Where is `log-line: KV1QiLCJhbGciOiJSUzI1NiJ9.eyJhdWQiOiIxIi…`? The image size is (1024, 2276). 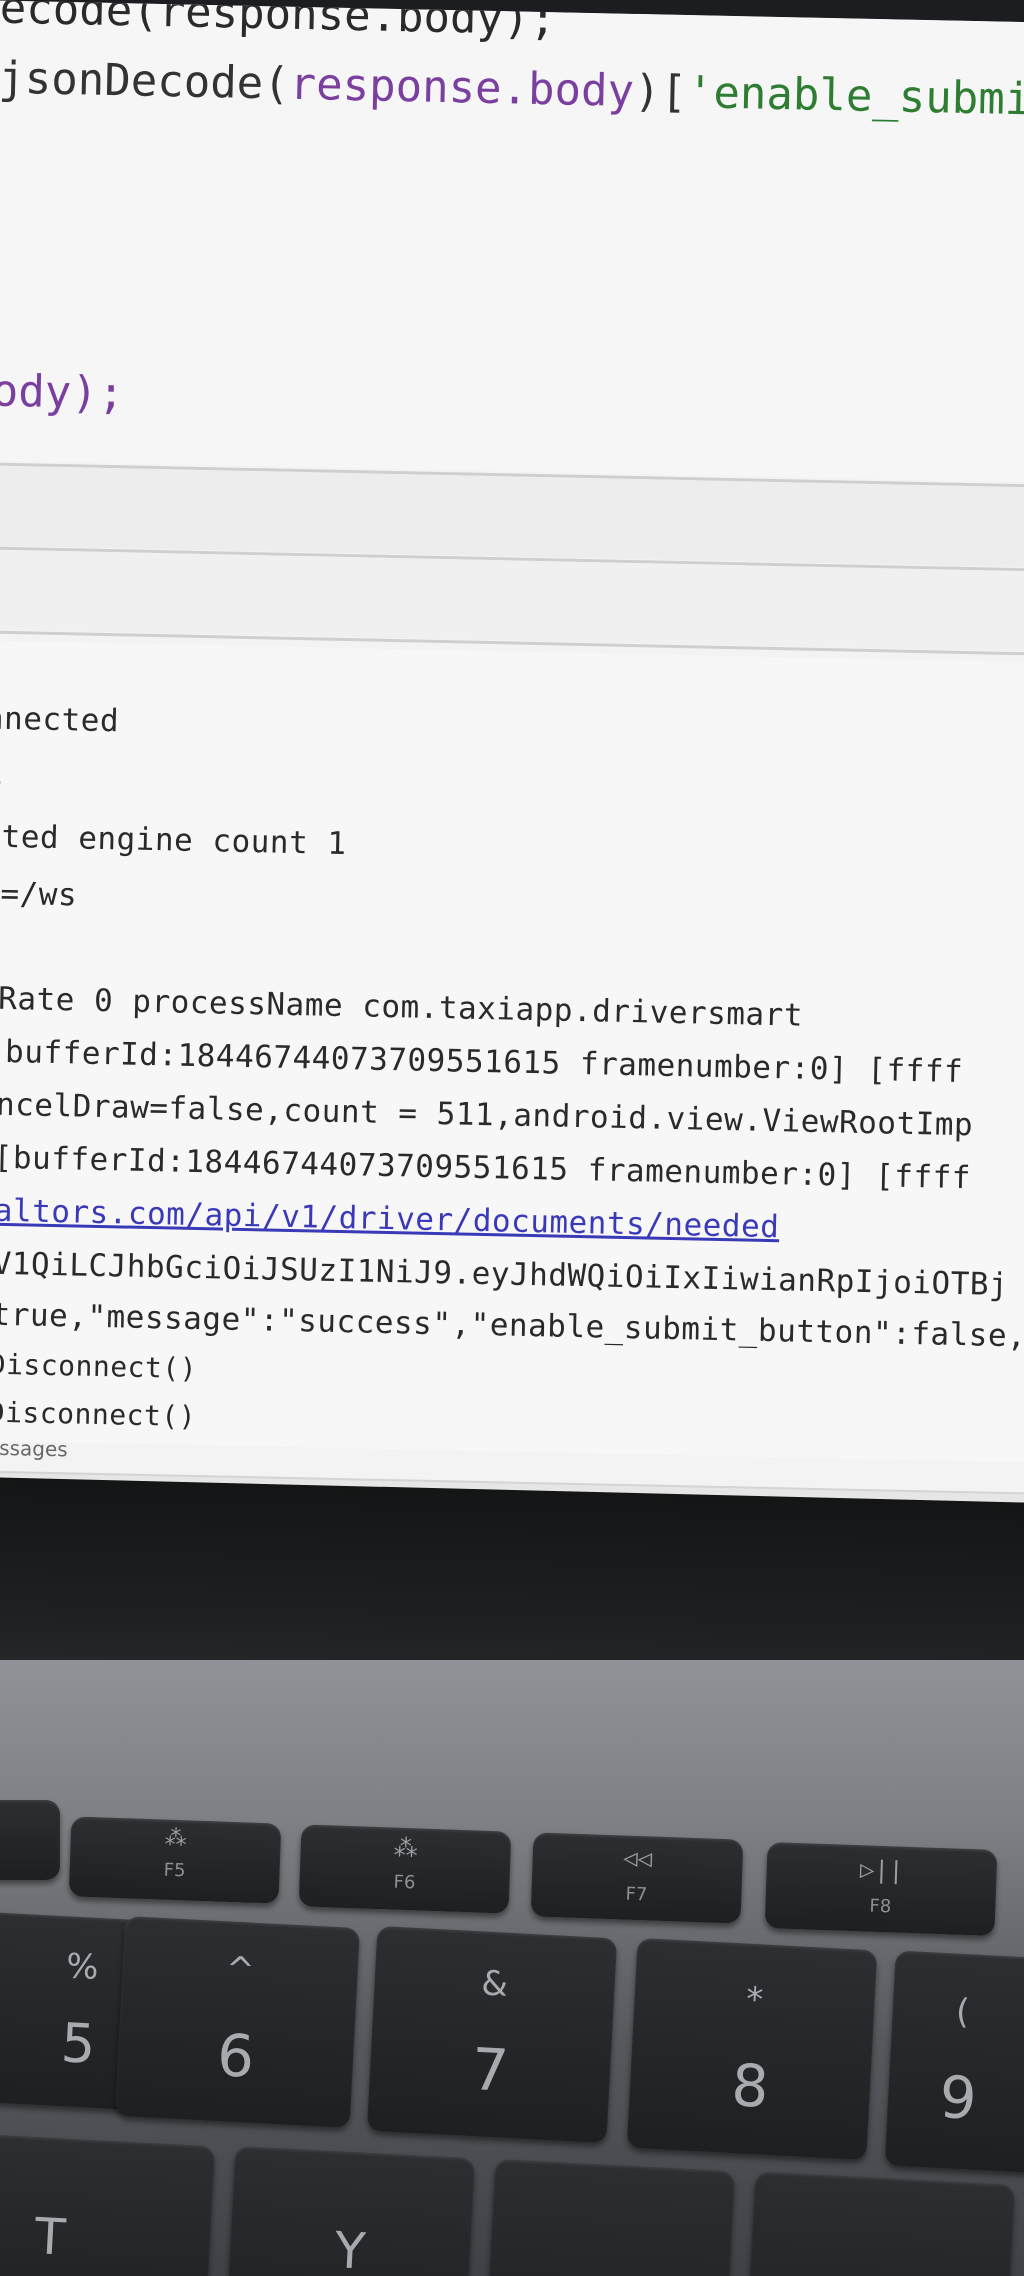 log-line: KV1QiLCJhbGciOiJSUzI1NiJ9.eyJhdWQiOiIxIi… is located at coordinates (504, 1274).